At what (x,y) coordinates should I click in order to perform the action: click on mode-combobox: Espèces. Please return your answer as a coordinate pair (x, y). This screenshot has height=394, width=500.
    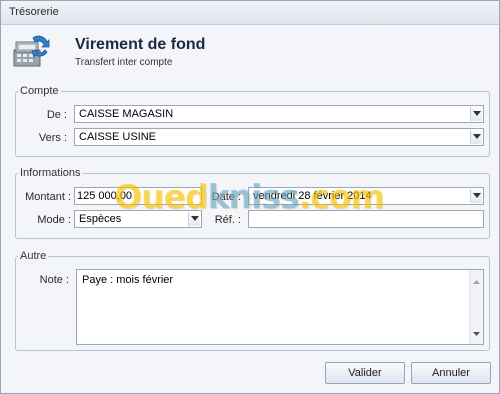
    Looking at the image, I should click on (138, 219).